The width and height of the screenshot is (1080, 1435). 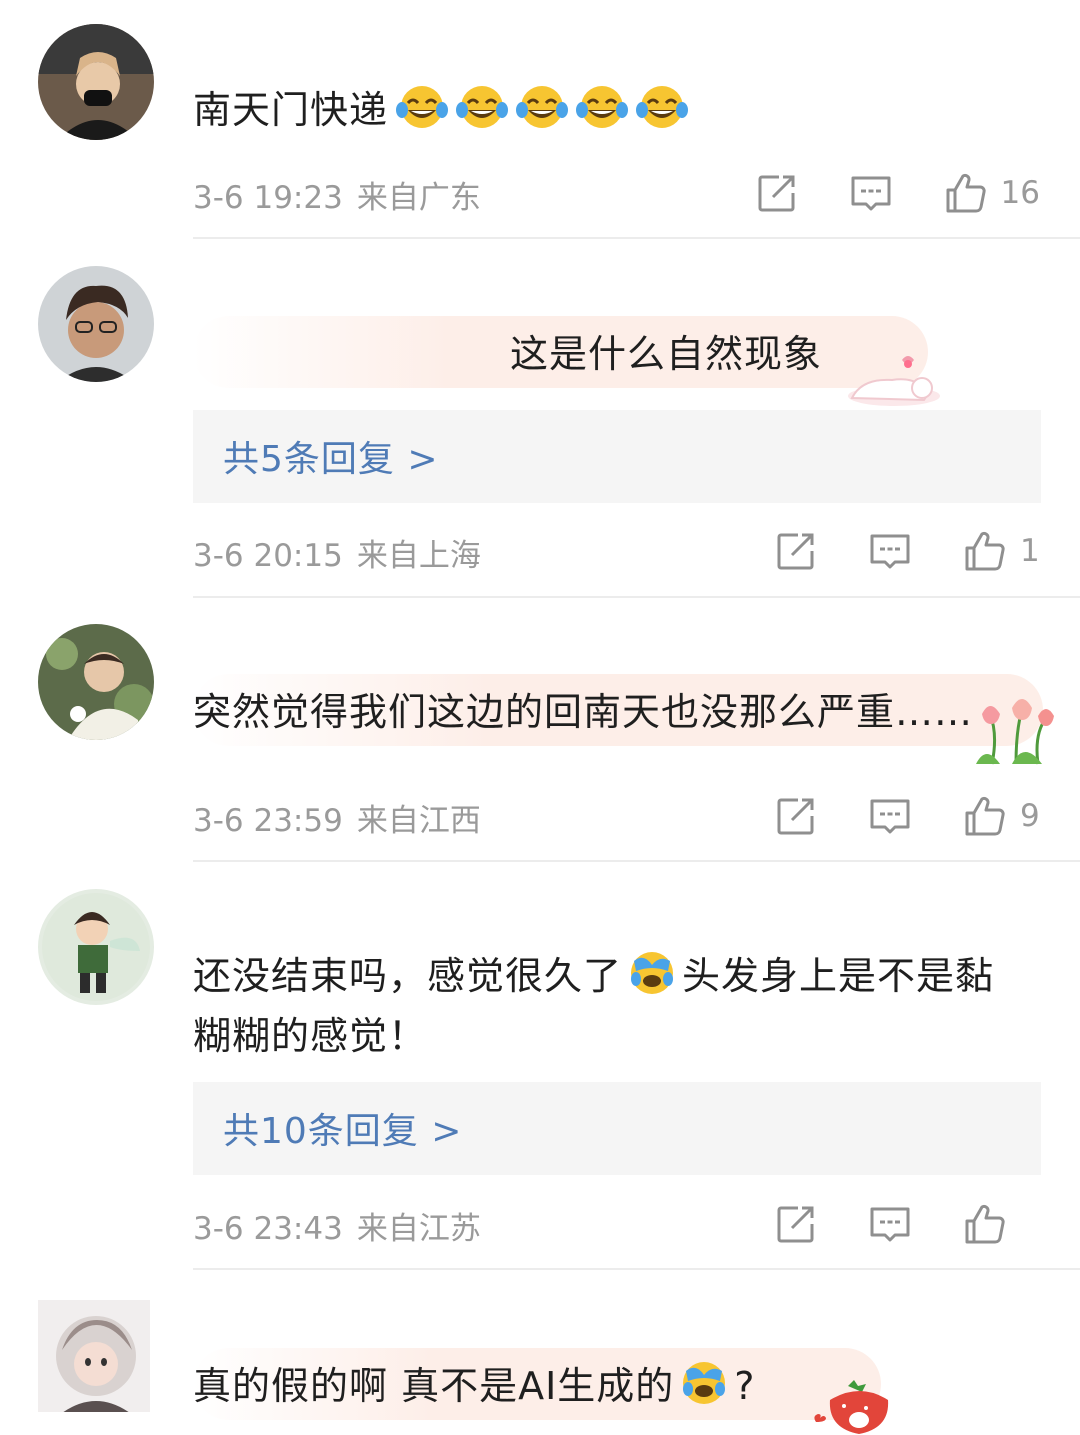 I want to click on comment-text-content-2: ?, so click(x=745, y=1386).